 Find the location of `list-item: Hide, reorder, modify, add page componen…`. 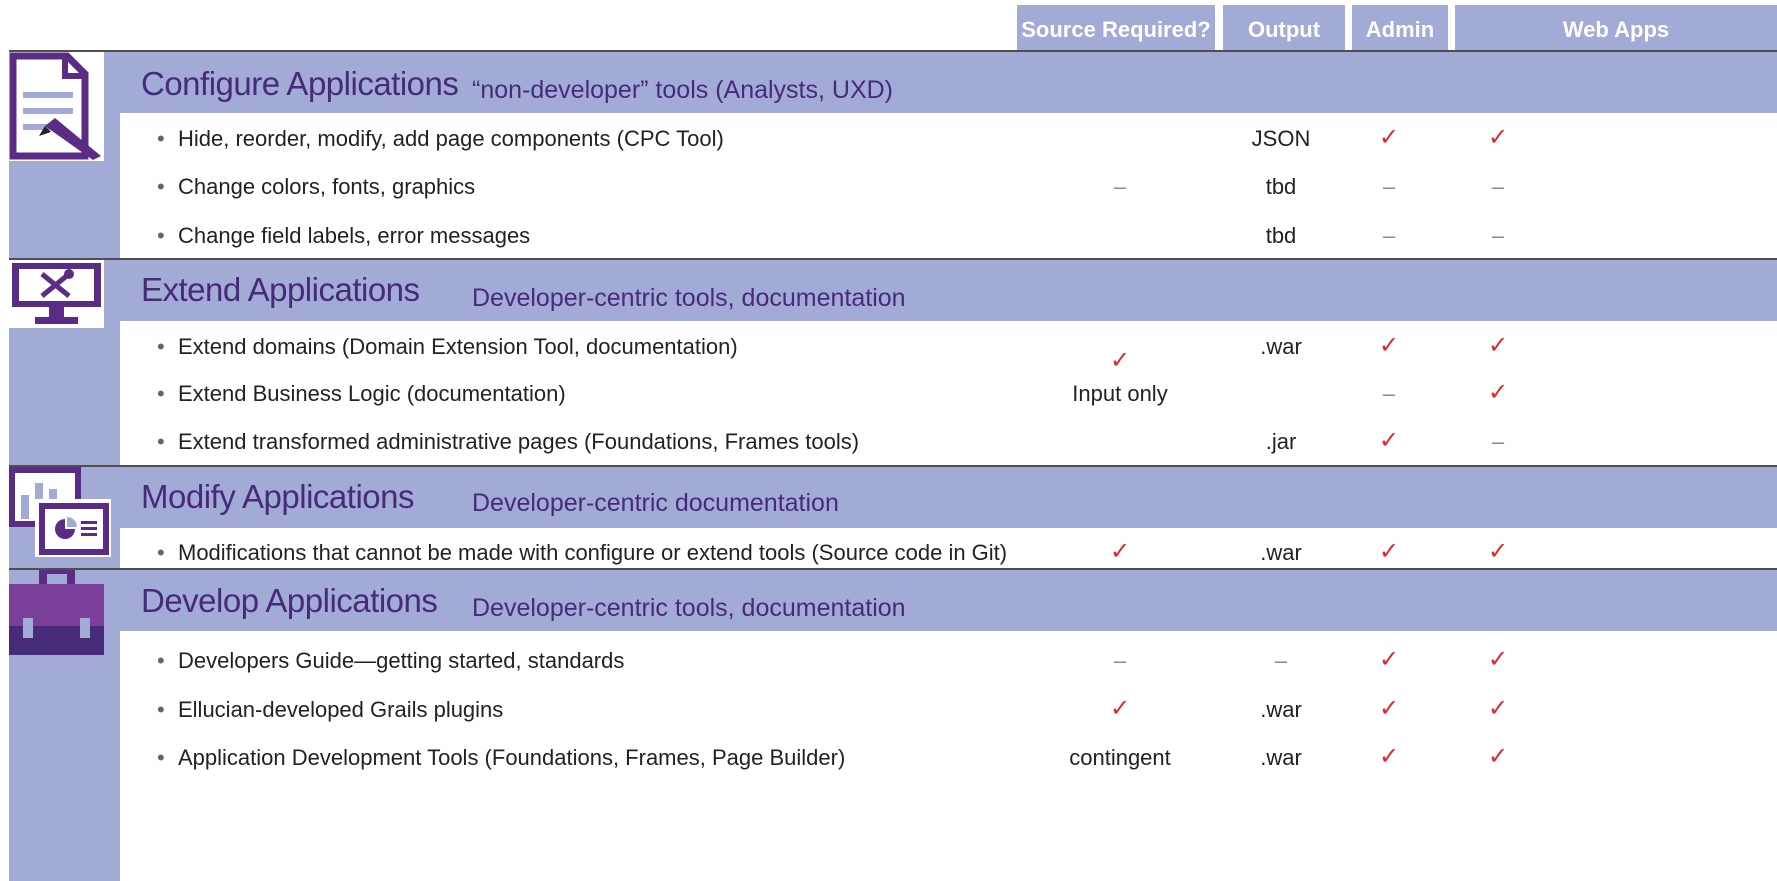

list-item: Hide, reorder, modify, add page componen… is located at coordinates (451, 138).